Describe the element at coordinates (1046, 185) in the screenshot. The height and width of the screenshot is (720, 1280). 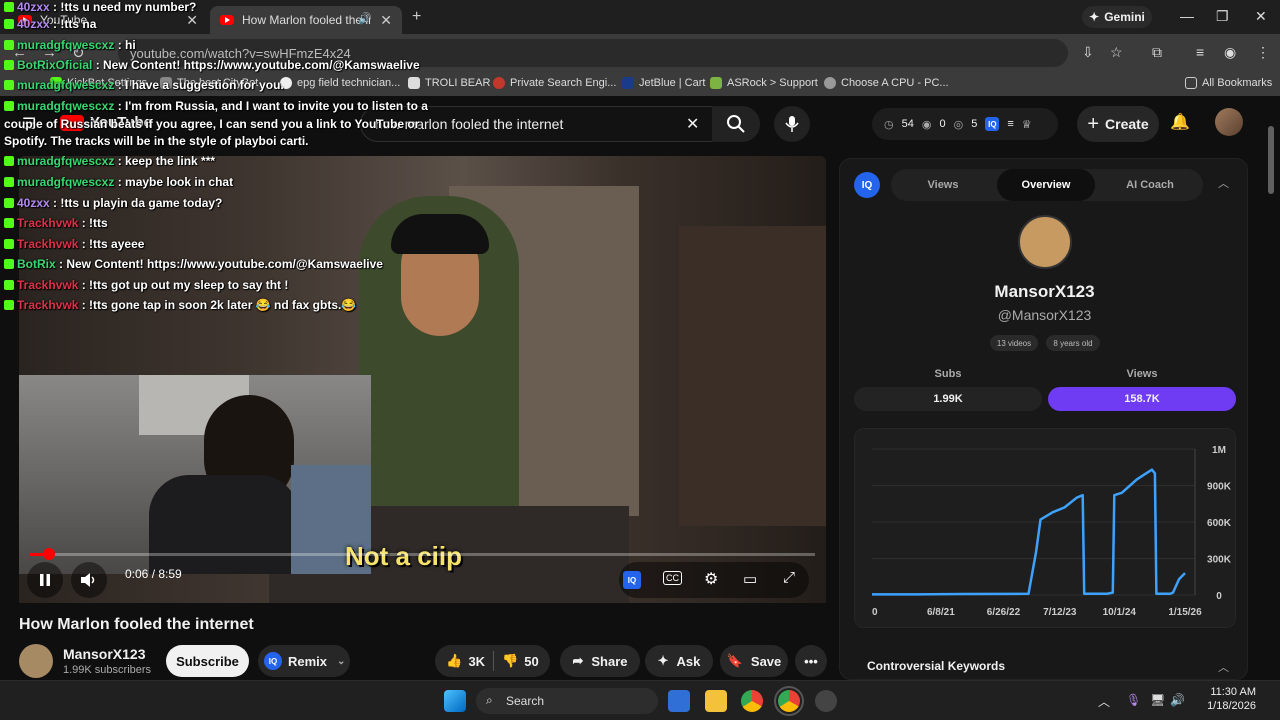
I see `tab-overview: Overview` at that location.